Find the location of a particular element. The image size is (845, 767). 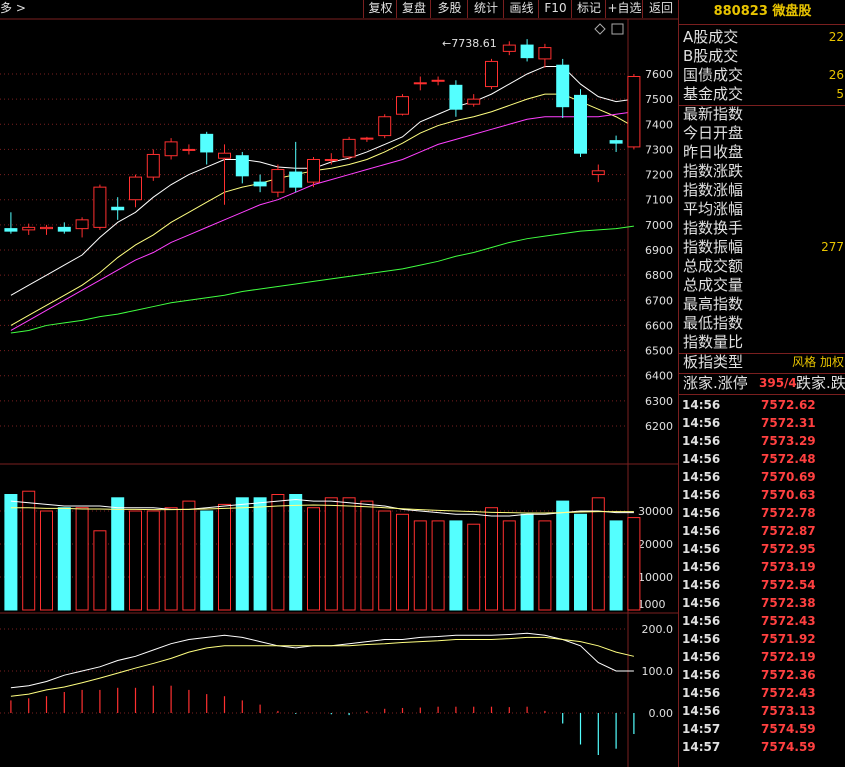

tick-row: 14:56 7572.38 is located at coordinates (762, 603).